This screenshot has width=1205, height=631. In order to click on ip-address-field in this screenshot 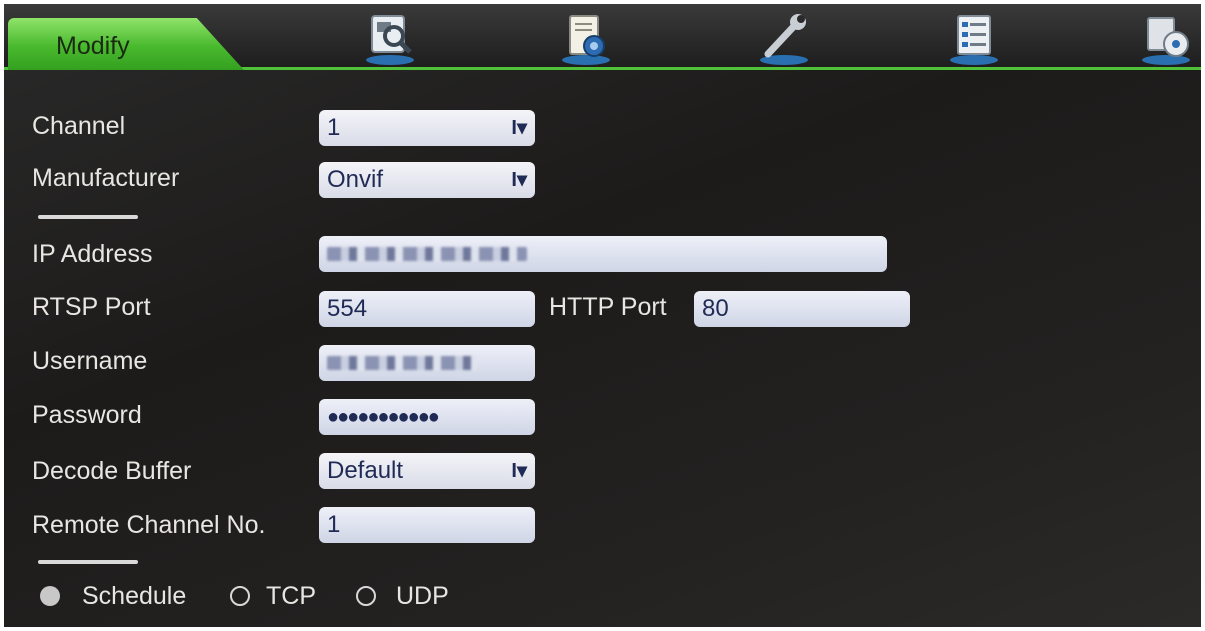, I will do `click(603, 254)`.